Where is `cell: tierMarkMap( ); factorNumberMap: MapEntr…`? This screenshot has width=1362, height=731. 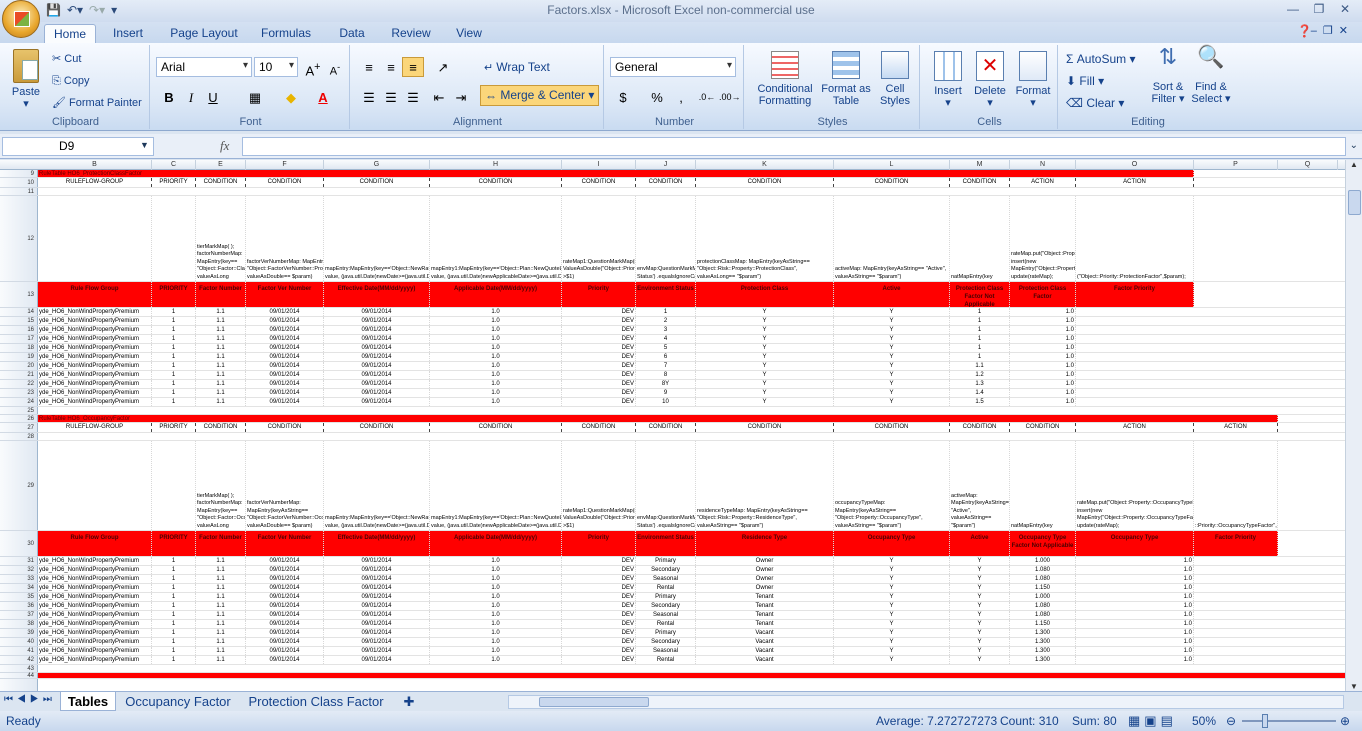 cell: tierMarkMap( ); factorNumberMap: MapEntr… is located at coordinates (221, 238).